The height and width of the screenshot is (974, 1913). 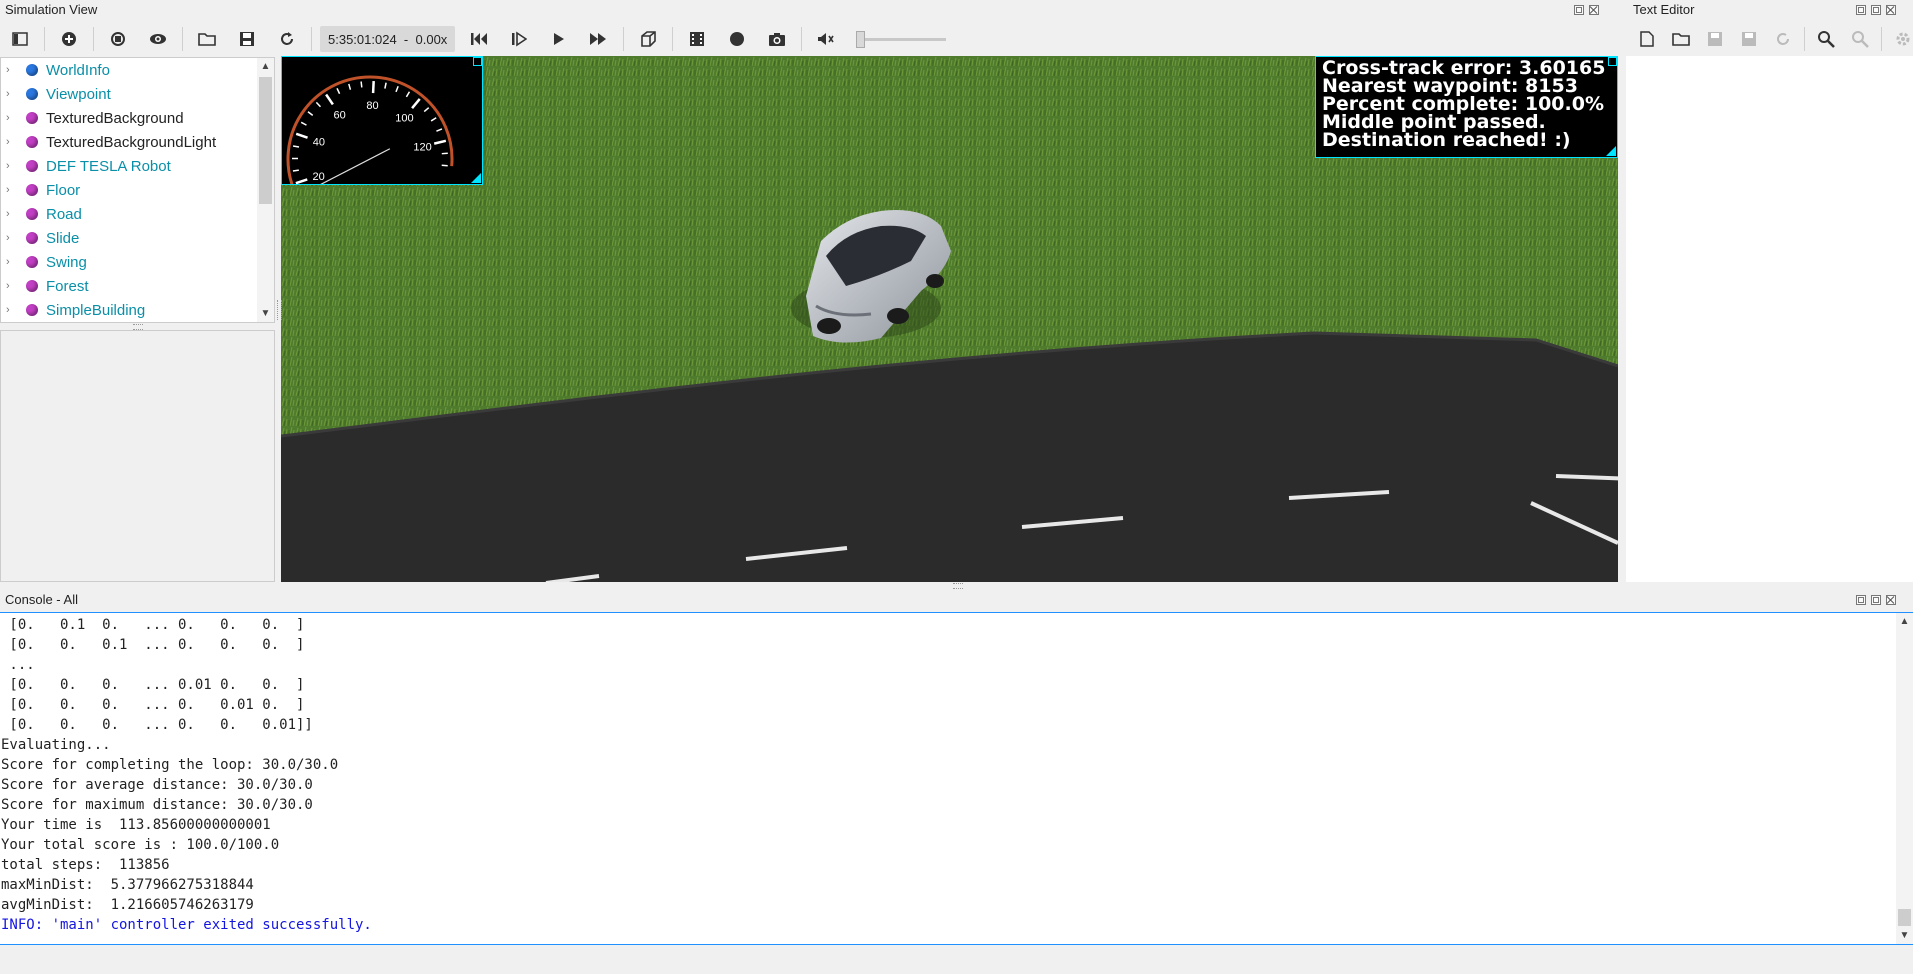 I want to click on save-world-icon, so click(x=247, y=39).